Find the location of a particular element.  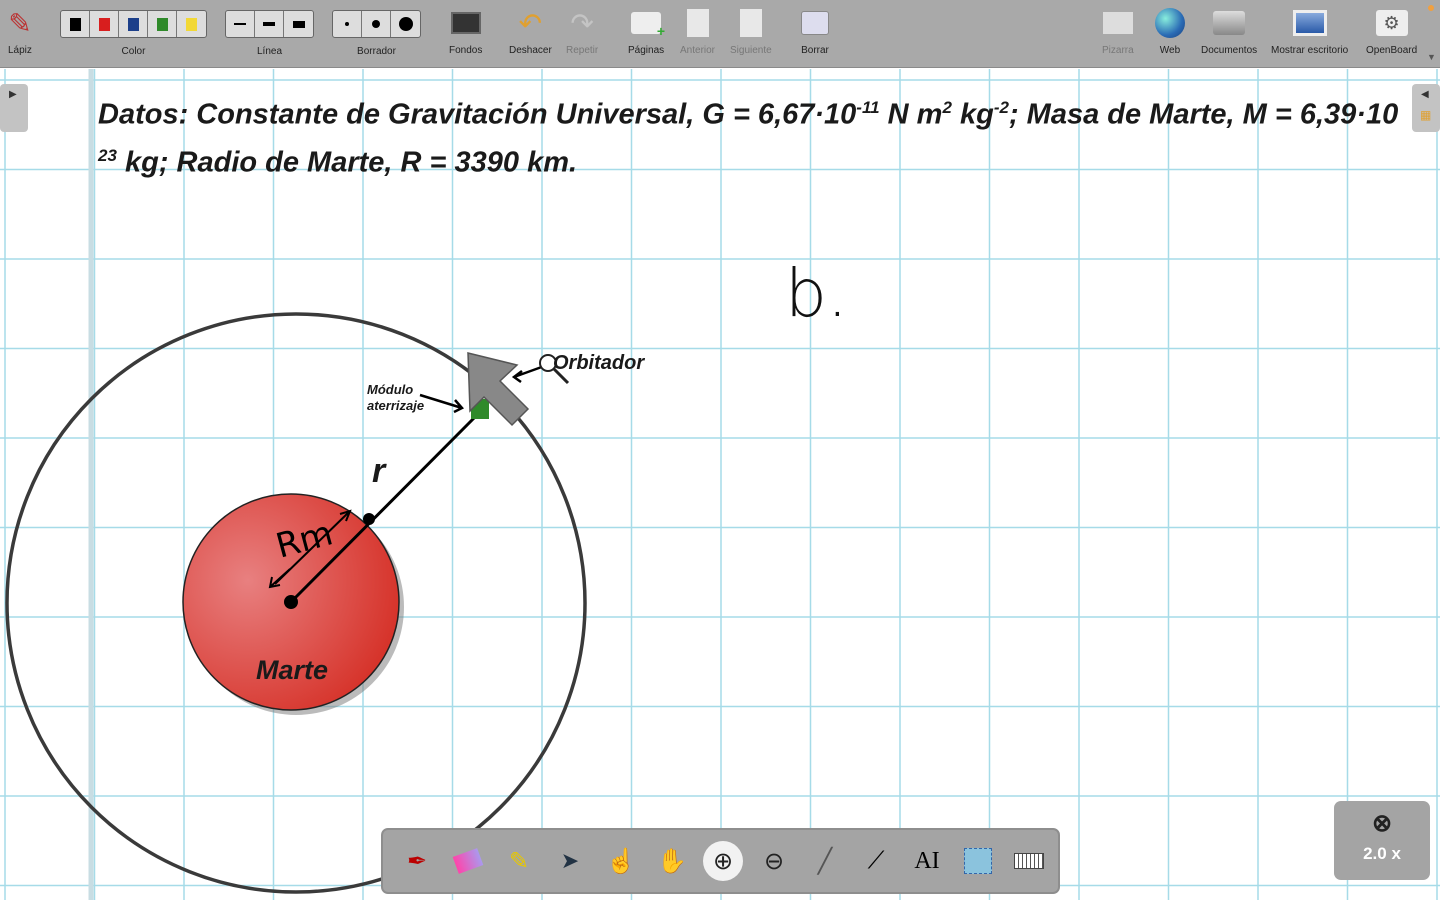

color-red is located at coordinates (104, 24).